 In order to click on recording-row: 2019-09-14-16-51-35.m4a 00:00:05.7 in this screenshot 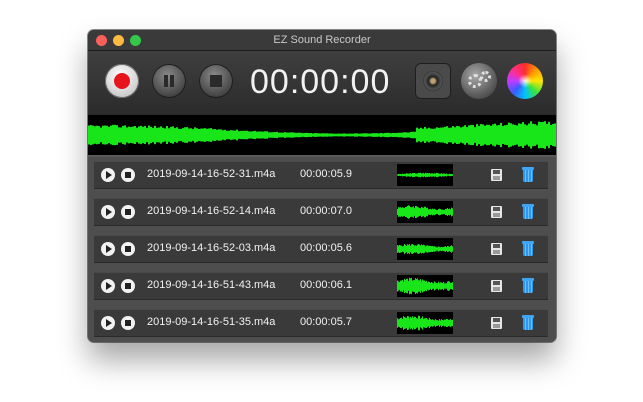, I will do `click(321, 323)`.